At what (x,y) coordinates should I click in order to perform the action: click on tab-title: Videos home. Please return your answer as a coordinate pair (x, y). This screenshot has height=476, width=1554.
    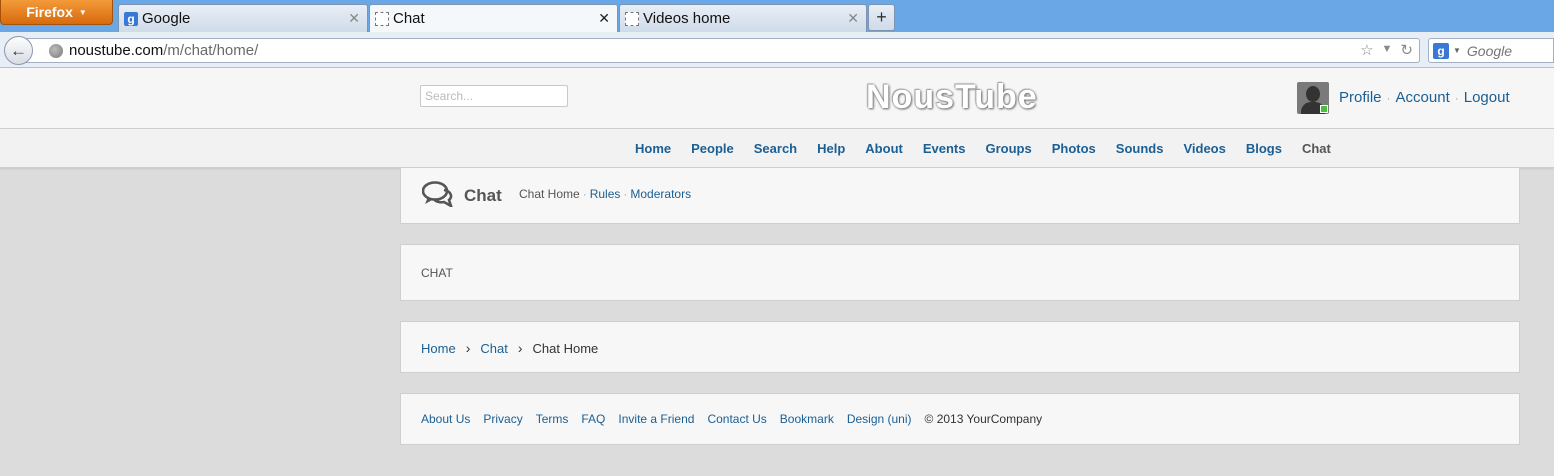
    Looking at the image, I should click on (687, 18).